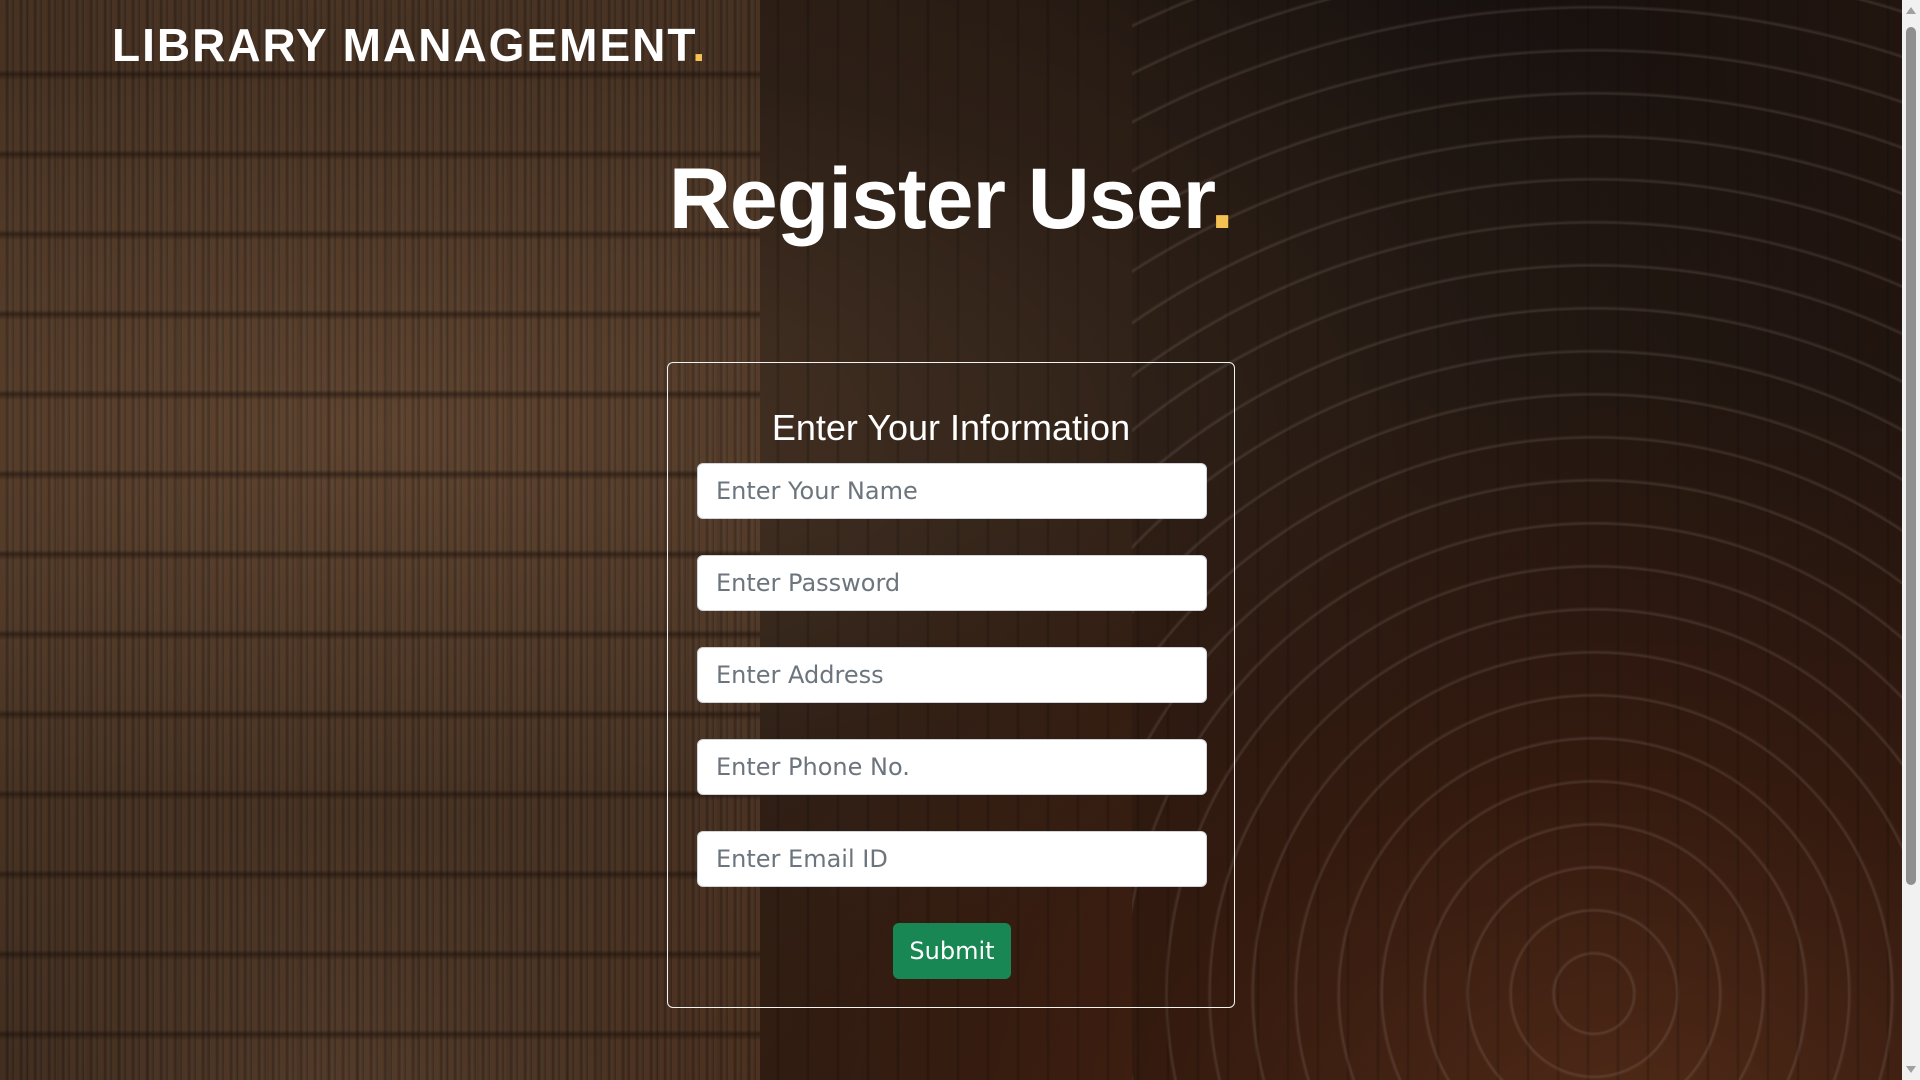 This screenshot has width=1920, height=1080. What do you see at coordinates (952, 951) in the screenshot?
I see `submit-button: Submit` at bounding box center [952, 951].